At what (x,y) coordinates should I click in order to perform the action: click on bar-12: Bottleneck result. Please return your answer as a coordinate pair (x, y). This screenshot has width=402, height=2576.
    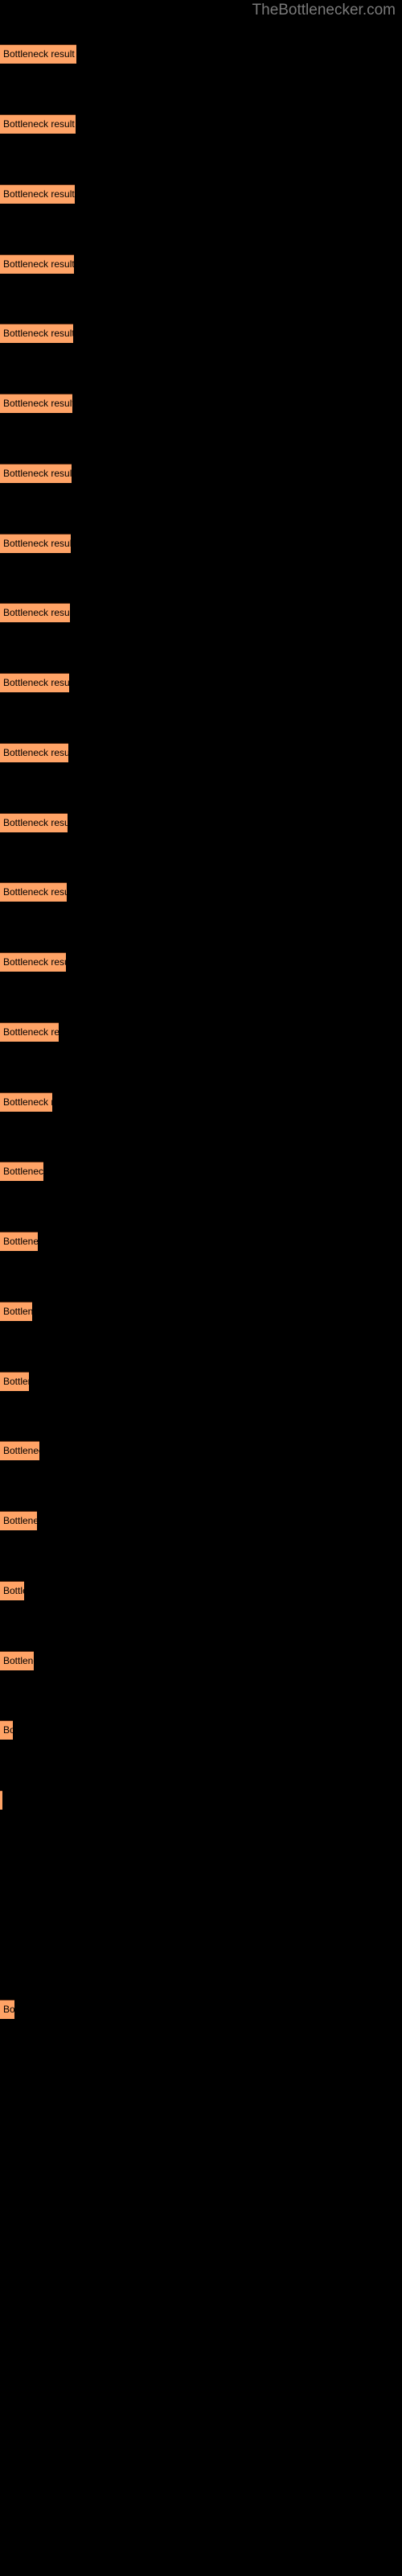
    Looking at the image, I should click on (34, 822).